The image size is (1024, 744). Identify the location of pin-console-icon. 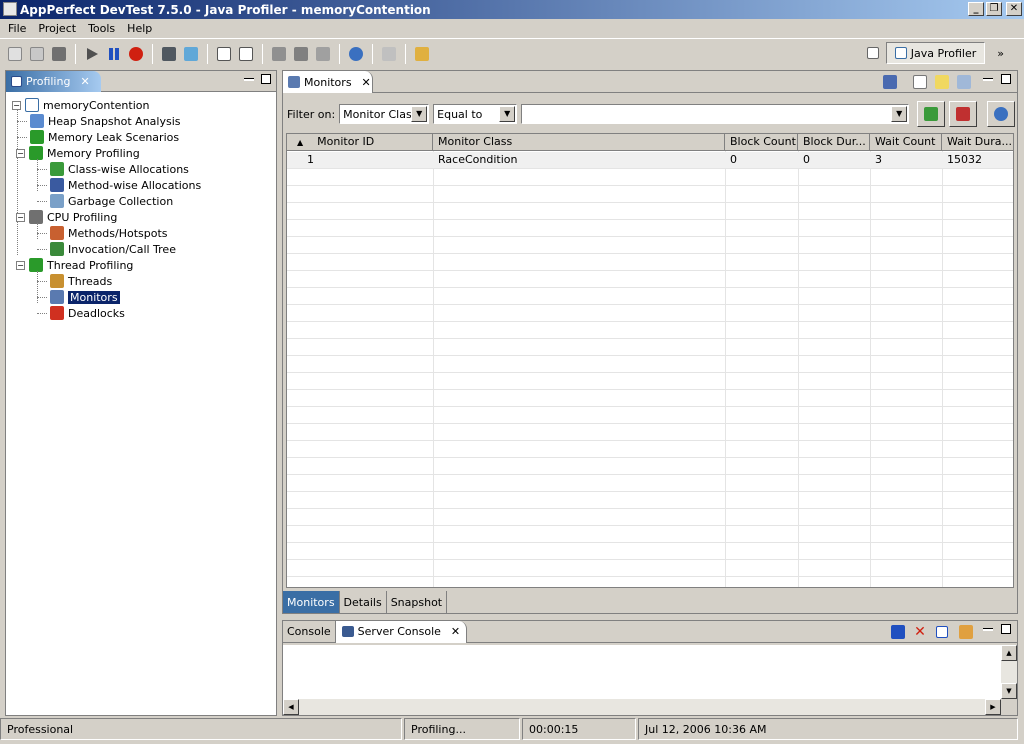
(942, 632).